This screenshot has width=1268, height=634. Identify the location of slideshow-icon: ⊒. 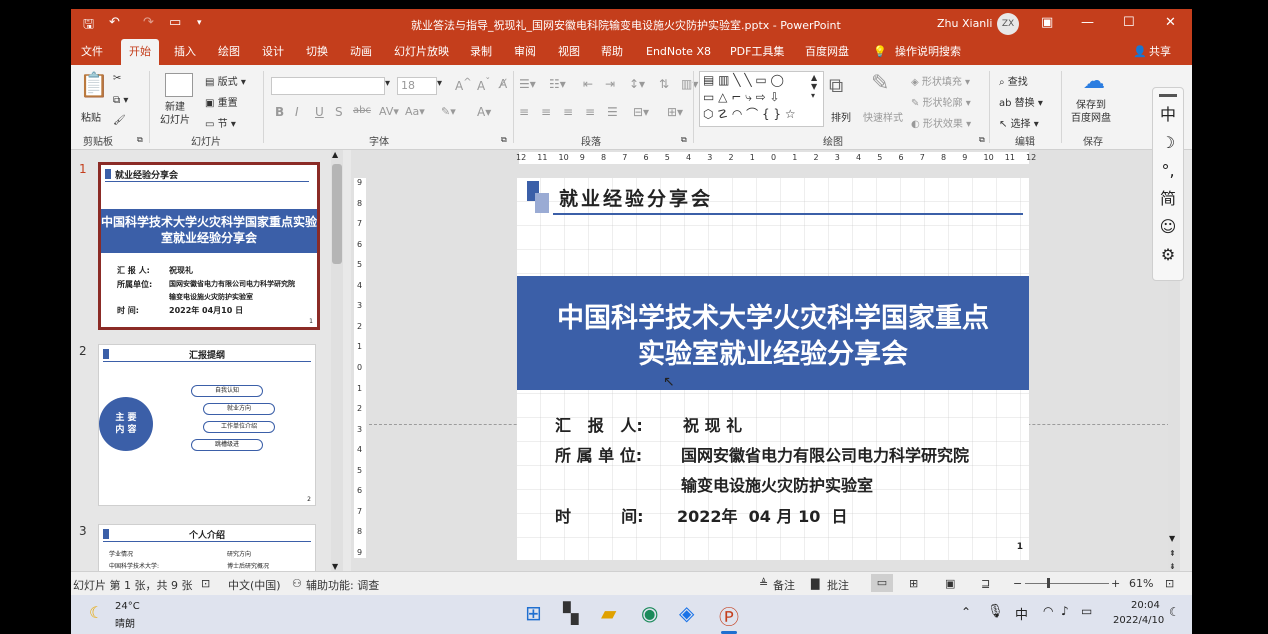
(985, 583).